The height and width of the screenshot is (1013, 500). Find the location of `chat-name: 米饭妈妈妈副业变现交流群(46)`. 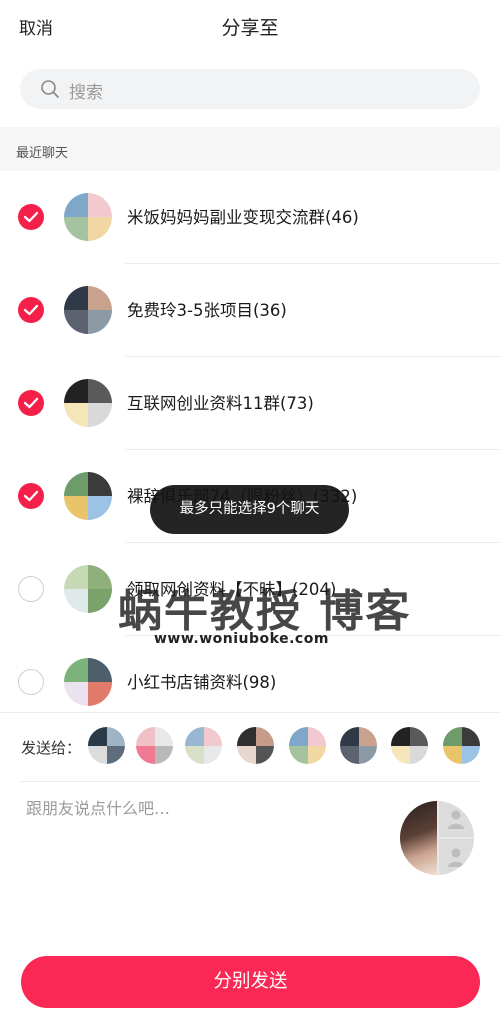

chat-name: 米饭妈妈妈副业变现交流群(46) is located at coordinates (243, 217).